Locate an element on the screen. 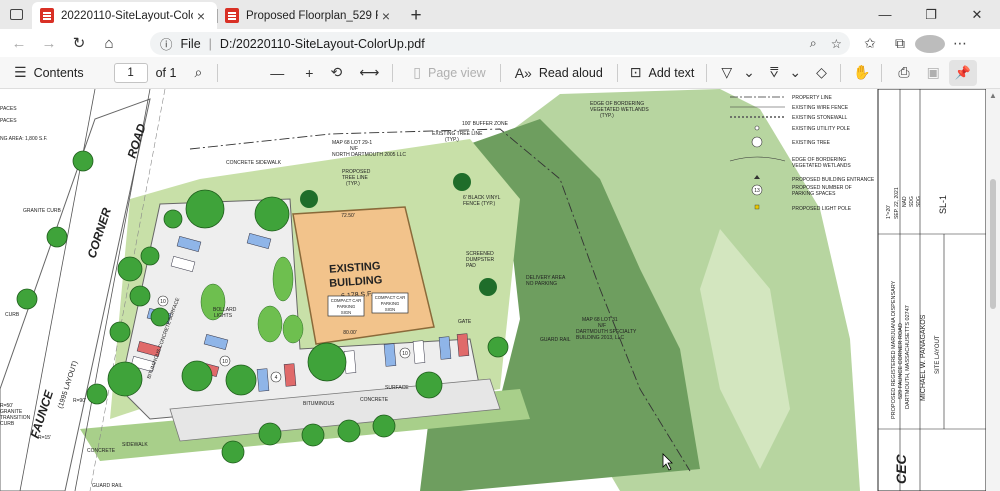 The image size is (1000, 491). initials-1: NAD is located at coordinates (905, 201).